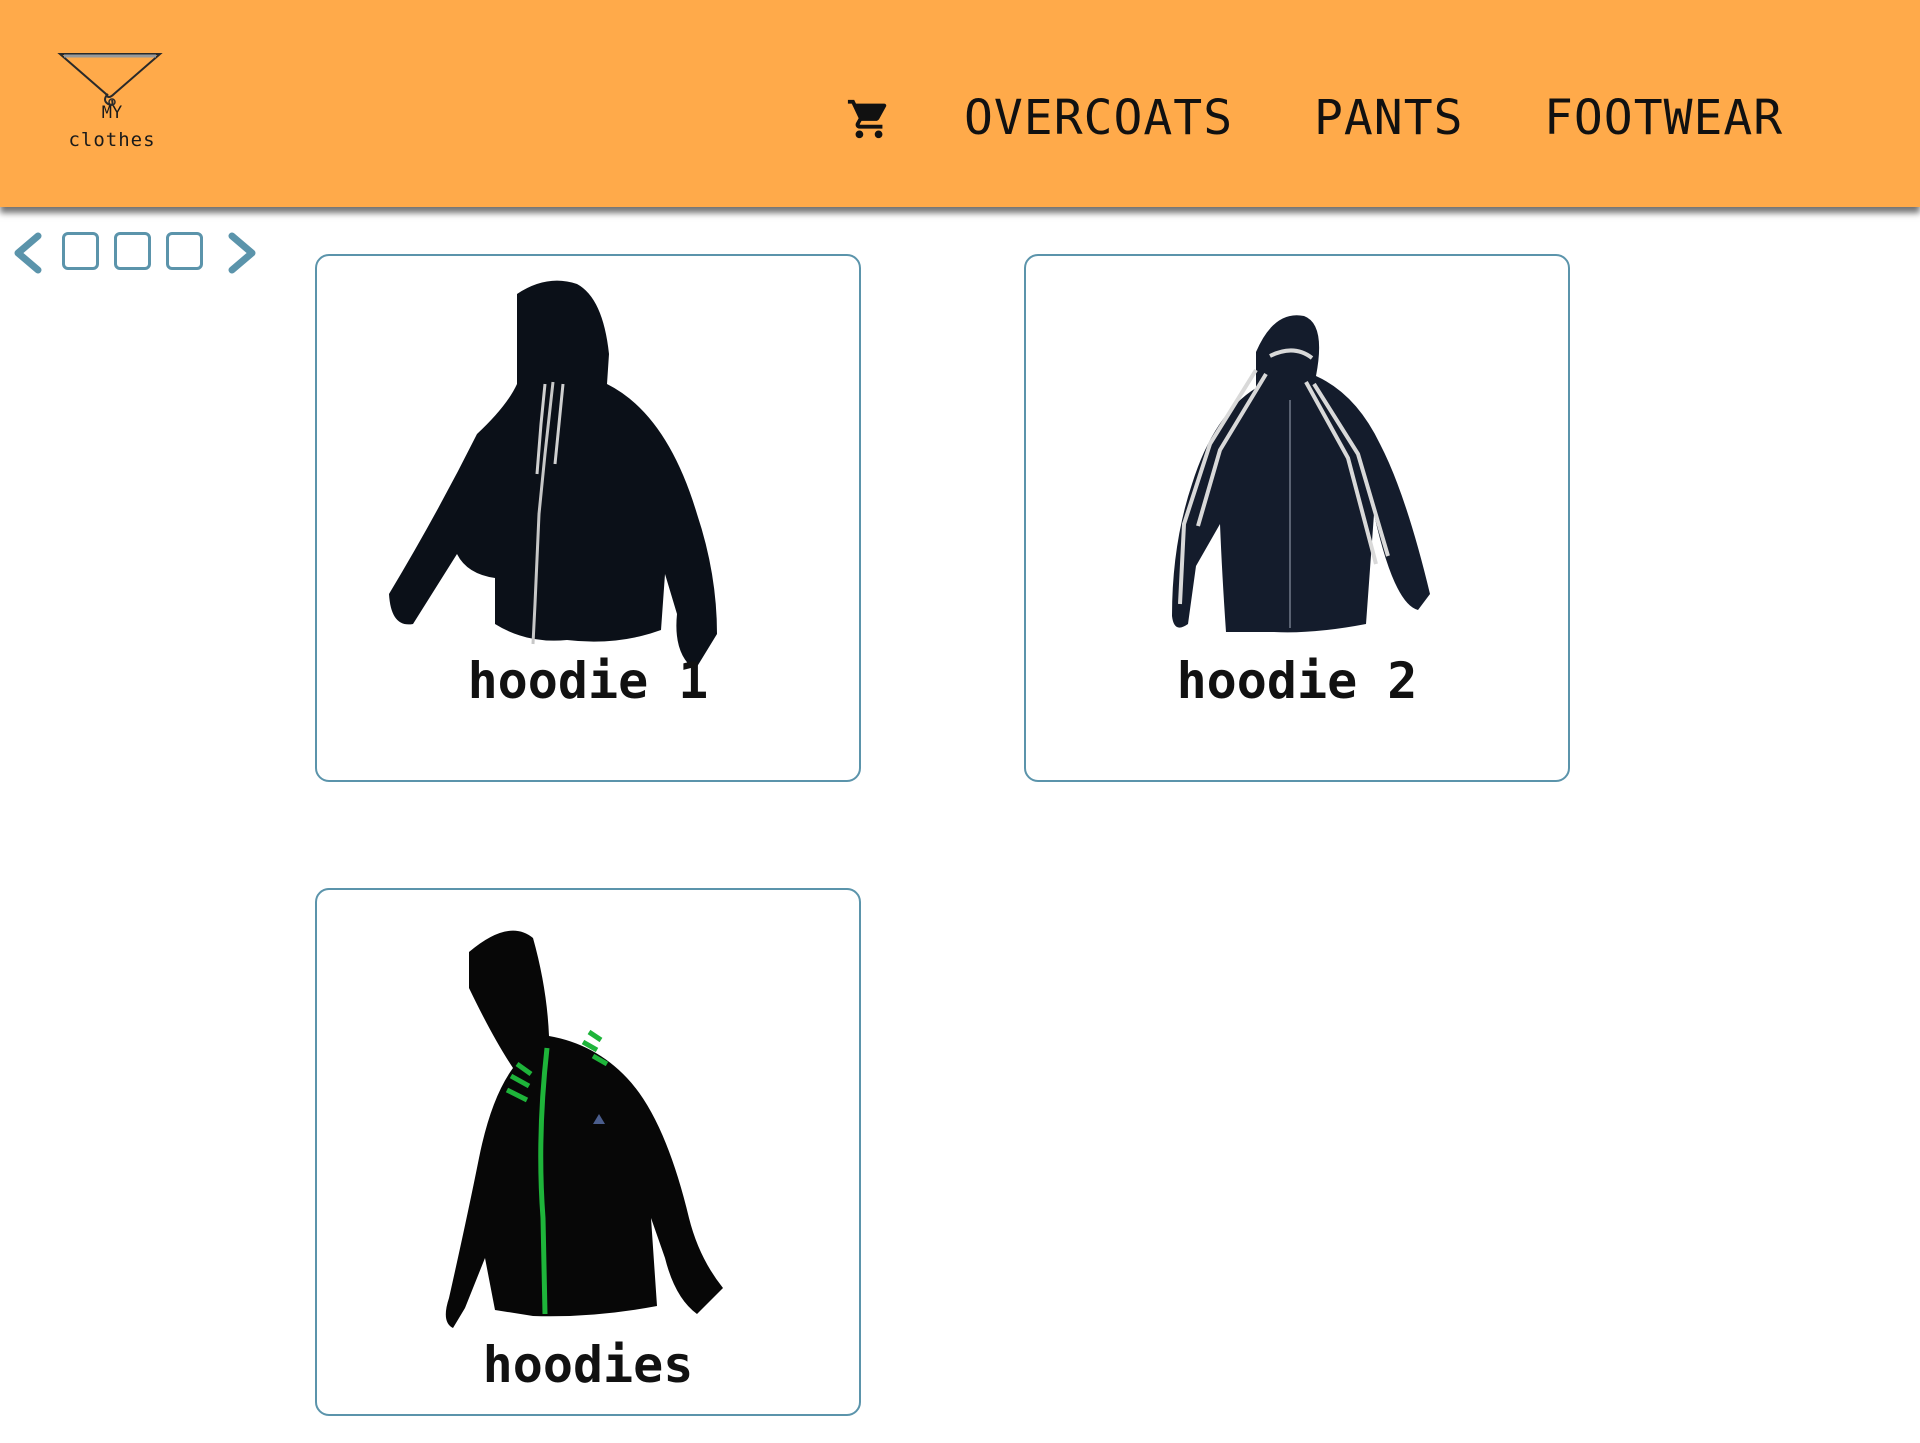 This screenshot has height=1443, width=1920. Describe the element at coordinates (584, 1129) in the screenshot. I see `black-hoodie-green-zip-icon` at that location.